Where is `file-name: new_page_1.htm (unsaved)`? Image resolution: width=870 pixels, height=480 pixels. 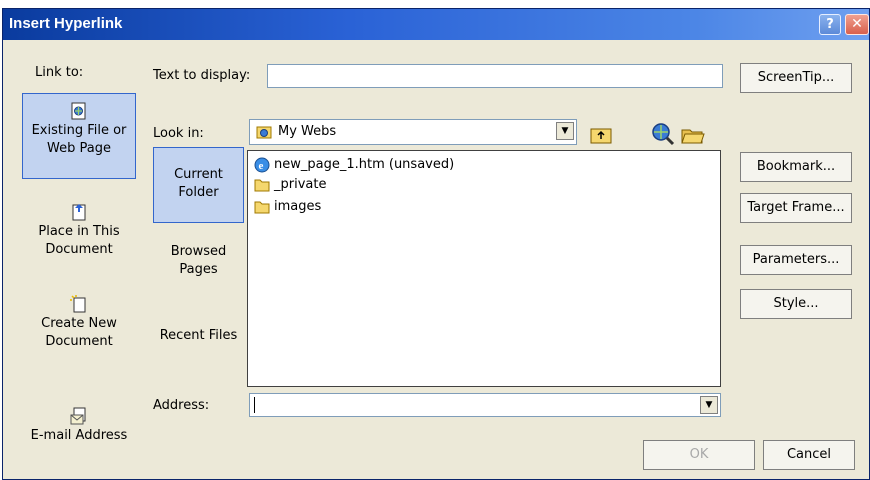
file-name: new_page_1.htm (unsaved) is located at coordinates (364, 164).